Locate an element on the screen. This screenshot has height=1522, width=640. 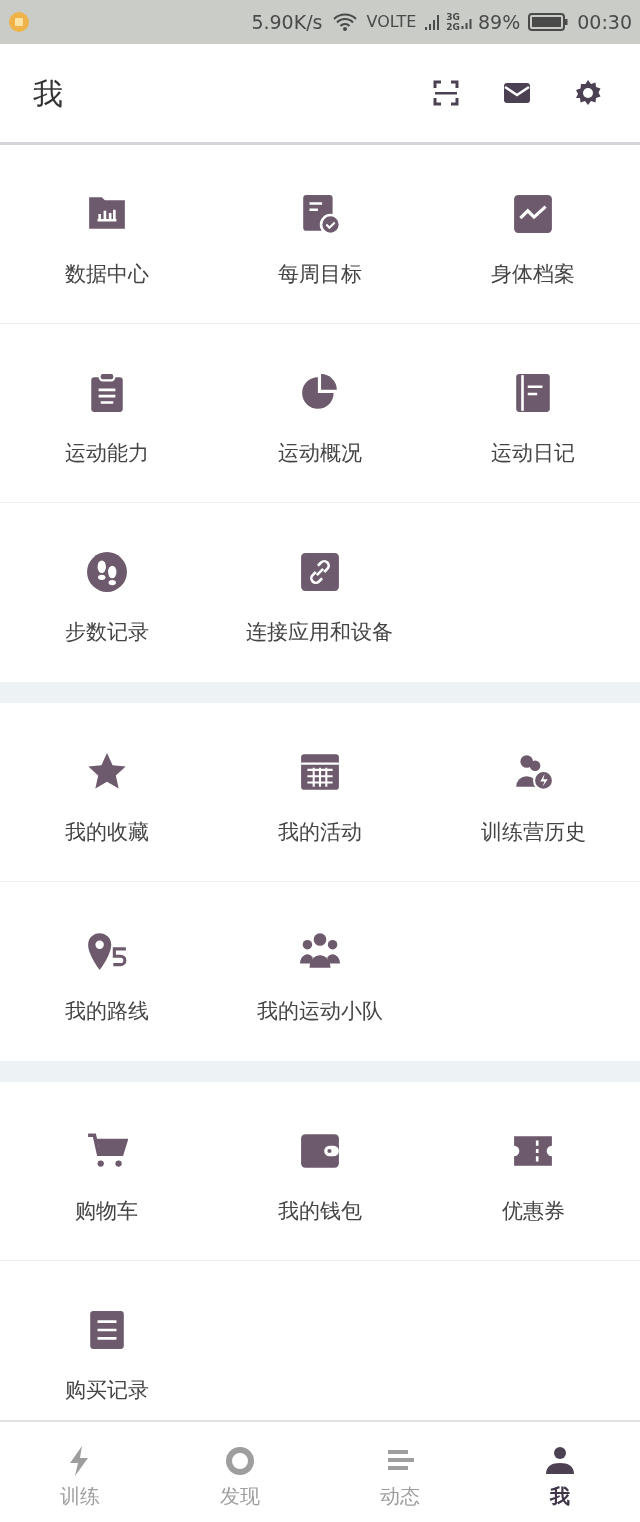
menu-item: 购物车 is located at coordinates (107, 1171).